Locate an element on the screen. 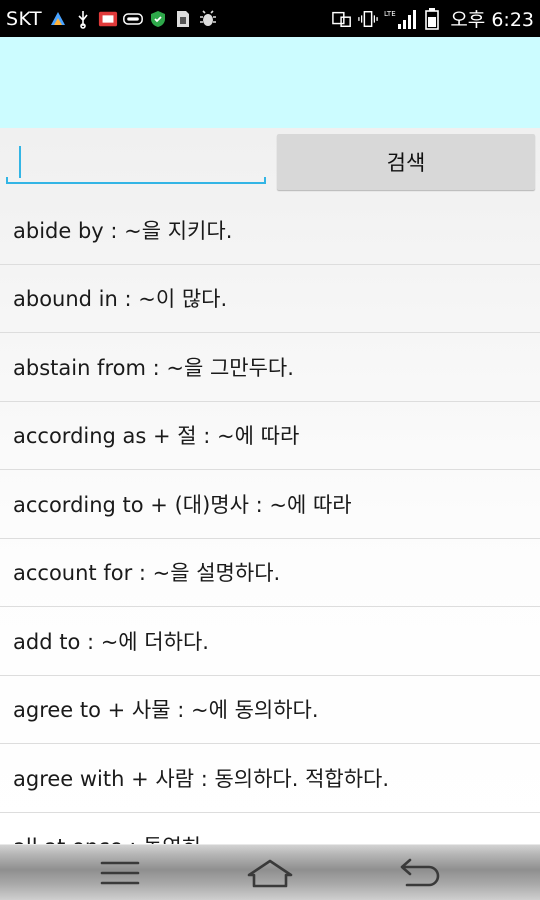  search-input-underline is located at coordinates (136, 180).